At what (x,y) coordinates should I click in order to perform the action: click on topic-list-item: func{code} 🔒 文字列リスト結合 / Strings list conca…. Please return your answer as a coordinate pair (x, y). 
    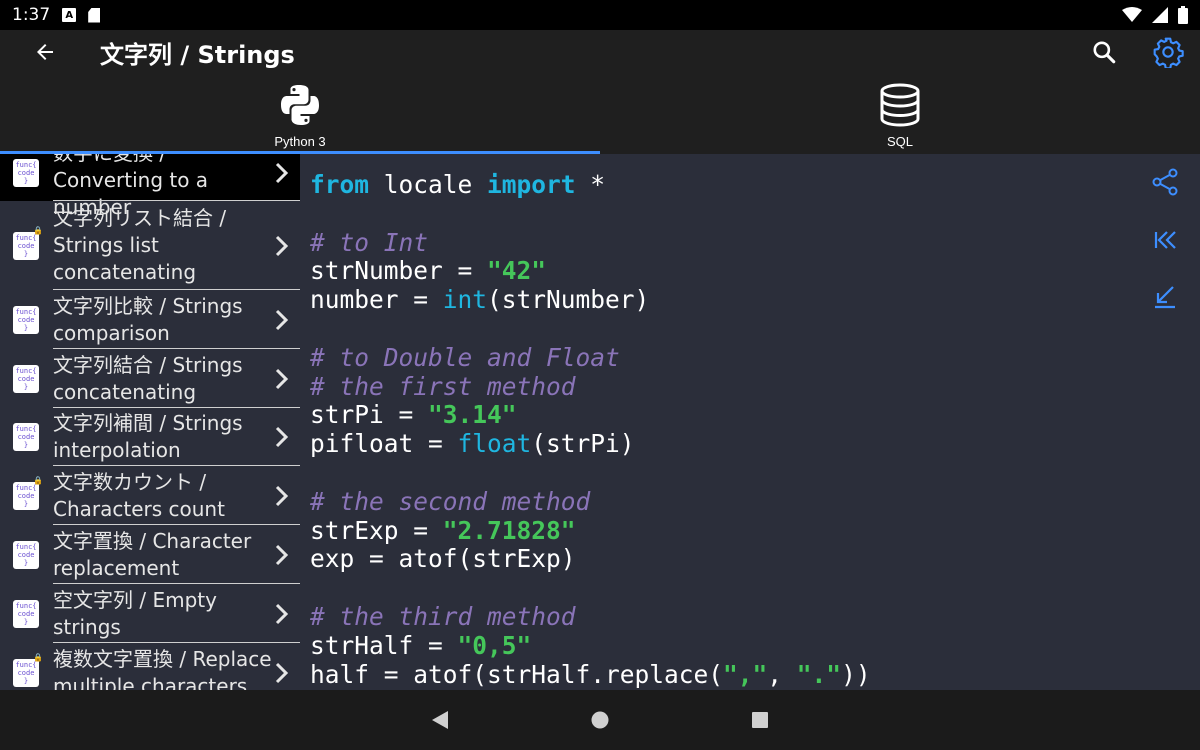
    Looking at the image, I should click on (150, 245).